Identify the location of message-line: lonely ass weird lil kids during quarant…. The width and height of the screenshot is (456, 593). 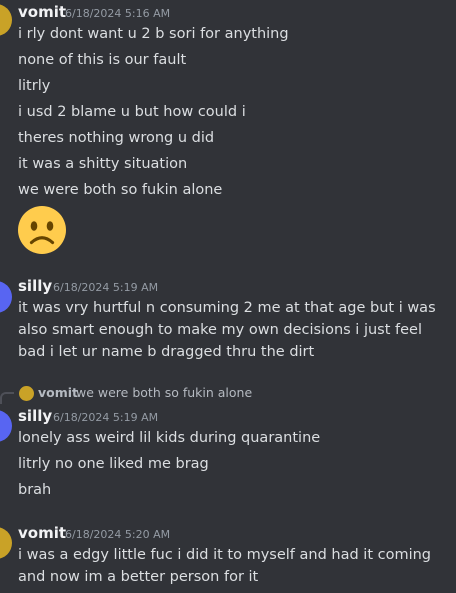
(169, 438).